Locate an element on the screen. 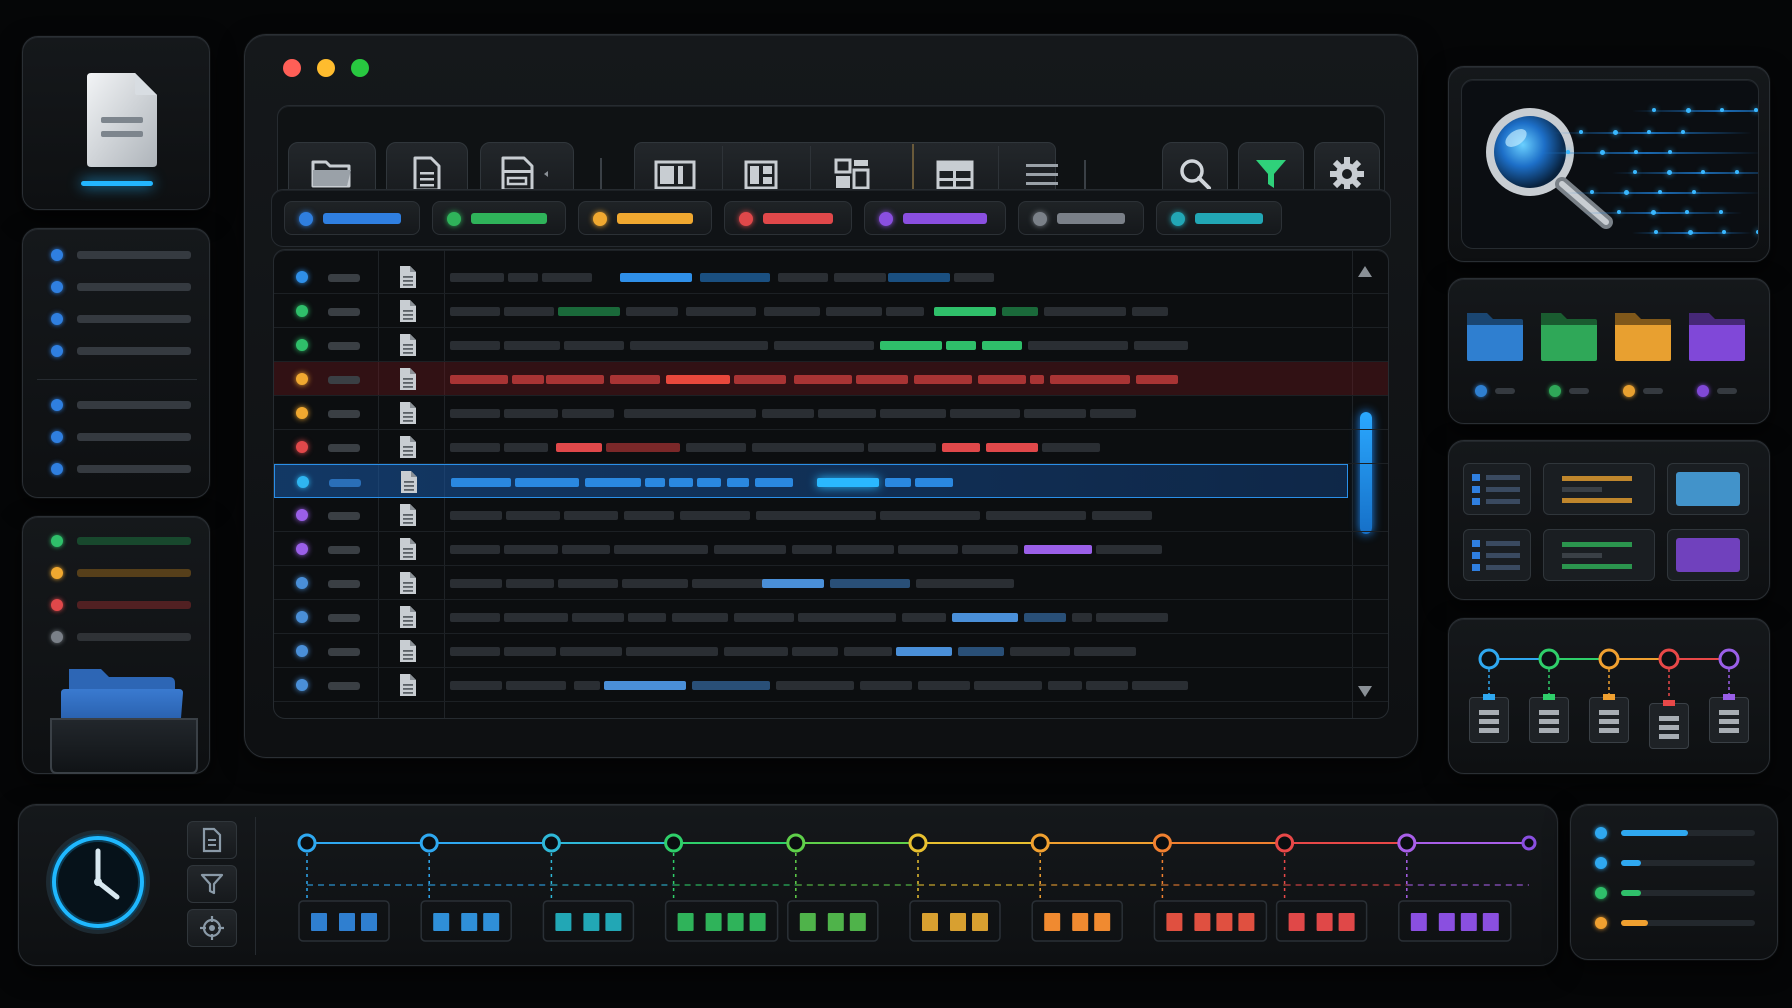 This screenshot has height=1008, width=1792. filter-chip-green is located at coordinates (499, 218).